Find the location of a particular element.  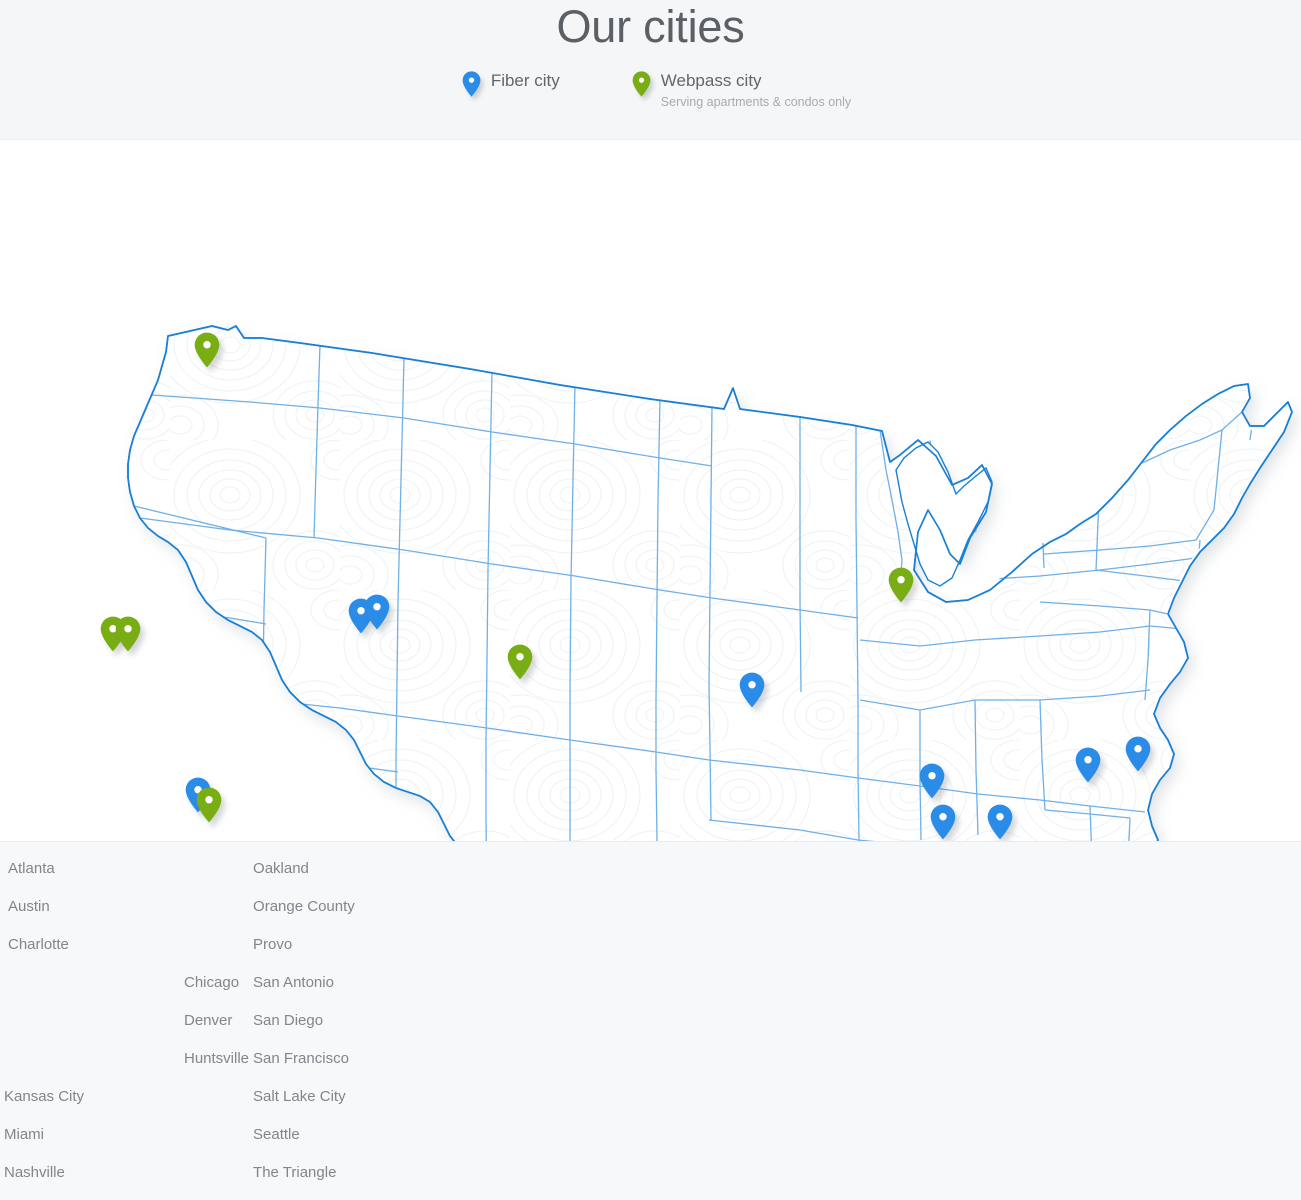

city-list-item: Nashville is located at coordinates (124, 1173).